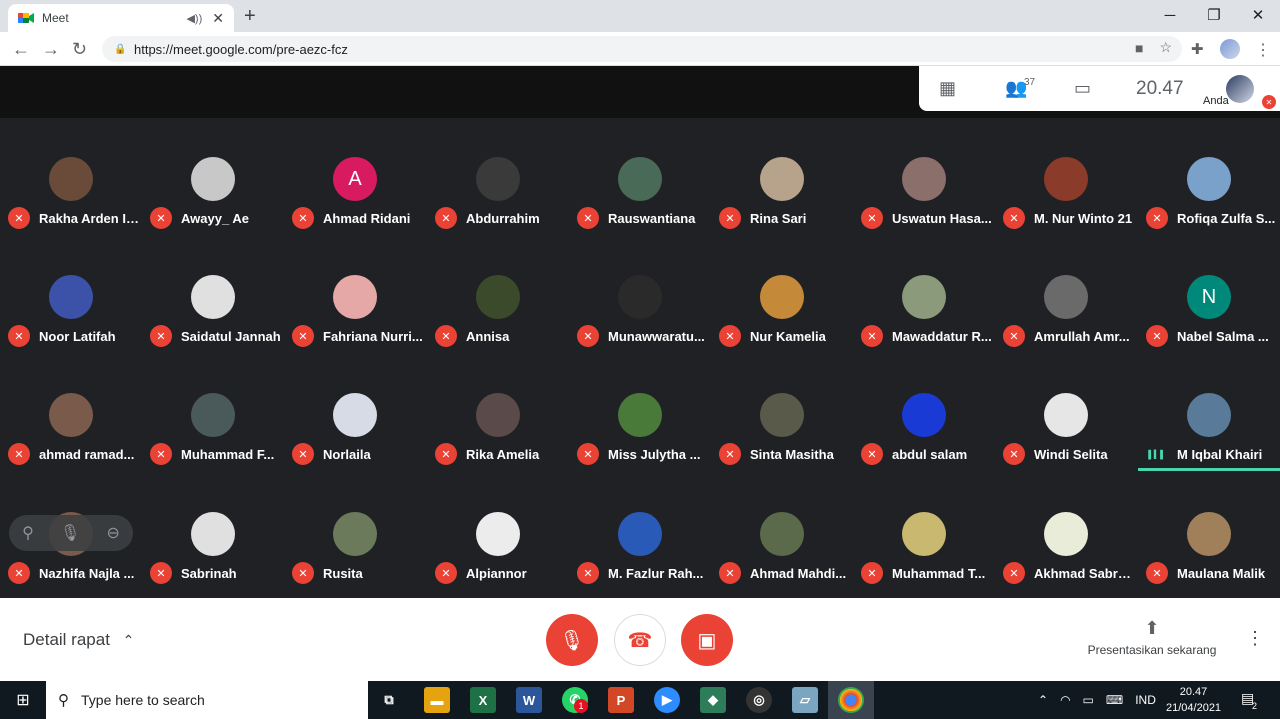 This screenshot has height=719, width=1280. What do you see at coordinates (213, 177) in the screenshot?
I see `participant-tile: ✕ Awayy_ Ae` at bounding box center [213, 177].